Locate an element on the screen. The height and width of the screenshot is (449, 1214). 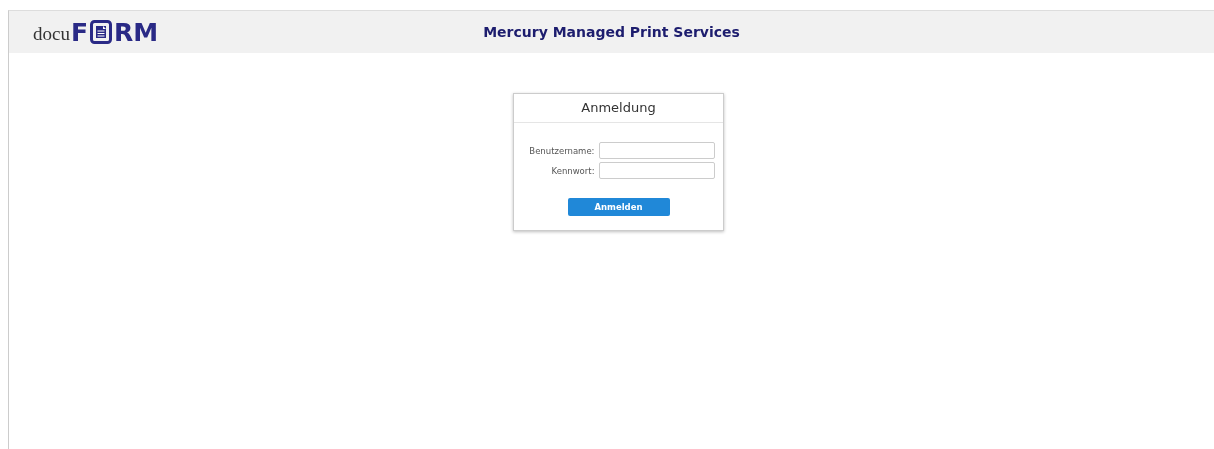
logo-text: F is located at coordinates (79, 32).